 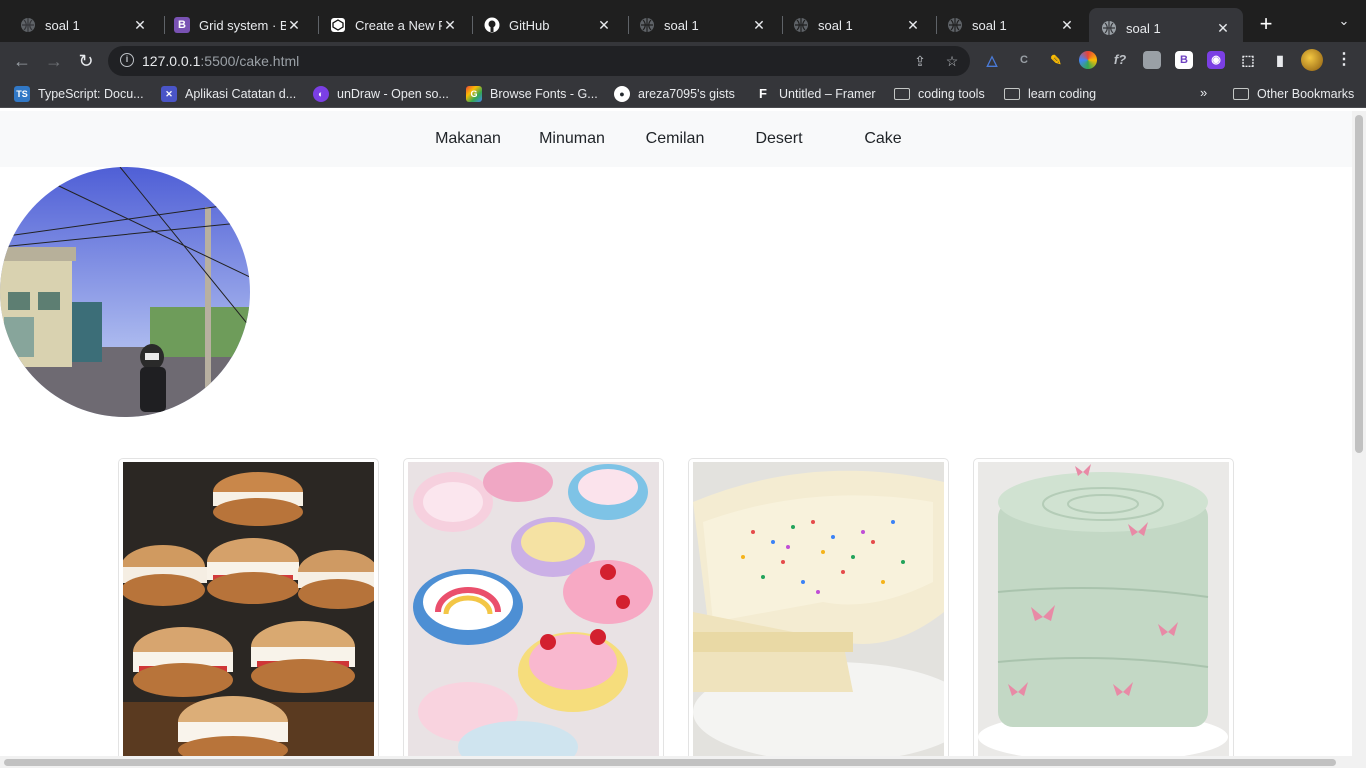 I want to click on forward-button: →, so click(x=54, y=61).